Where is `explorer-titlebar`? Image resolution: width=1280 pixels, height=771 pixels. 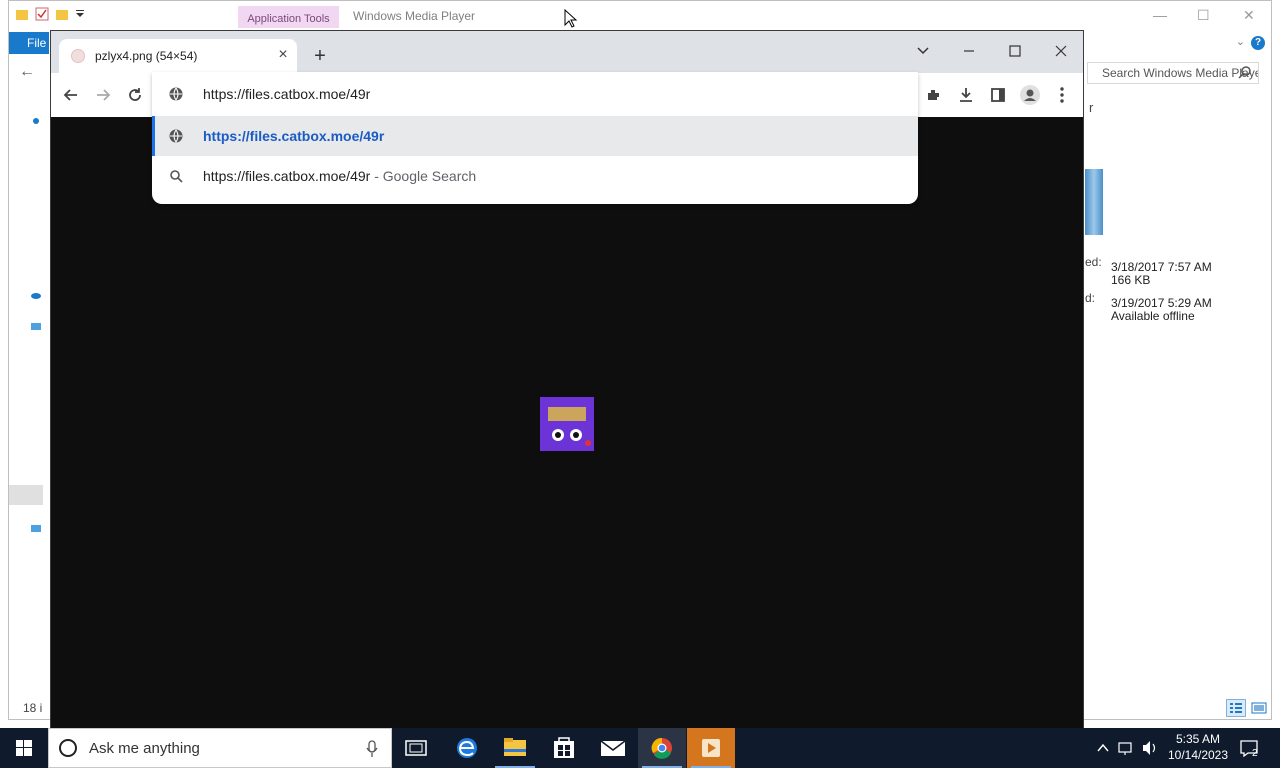
explorer-titlebar is located at coordinates (640, 16).